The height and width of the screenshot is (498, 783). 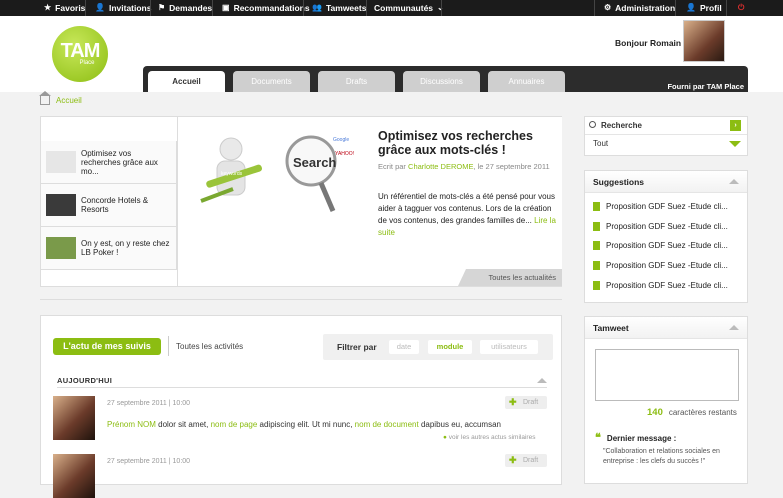 I want to click on profil-link: 👤 Profil, so click(x=704, y=8).